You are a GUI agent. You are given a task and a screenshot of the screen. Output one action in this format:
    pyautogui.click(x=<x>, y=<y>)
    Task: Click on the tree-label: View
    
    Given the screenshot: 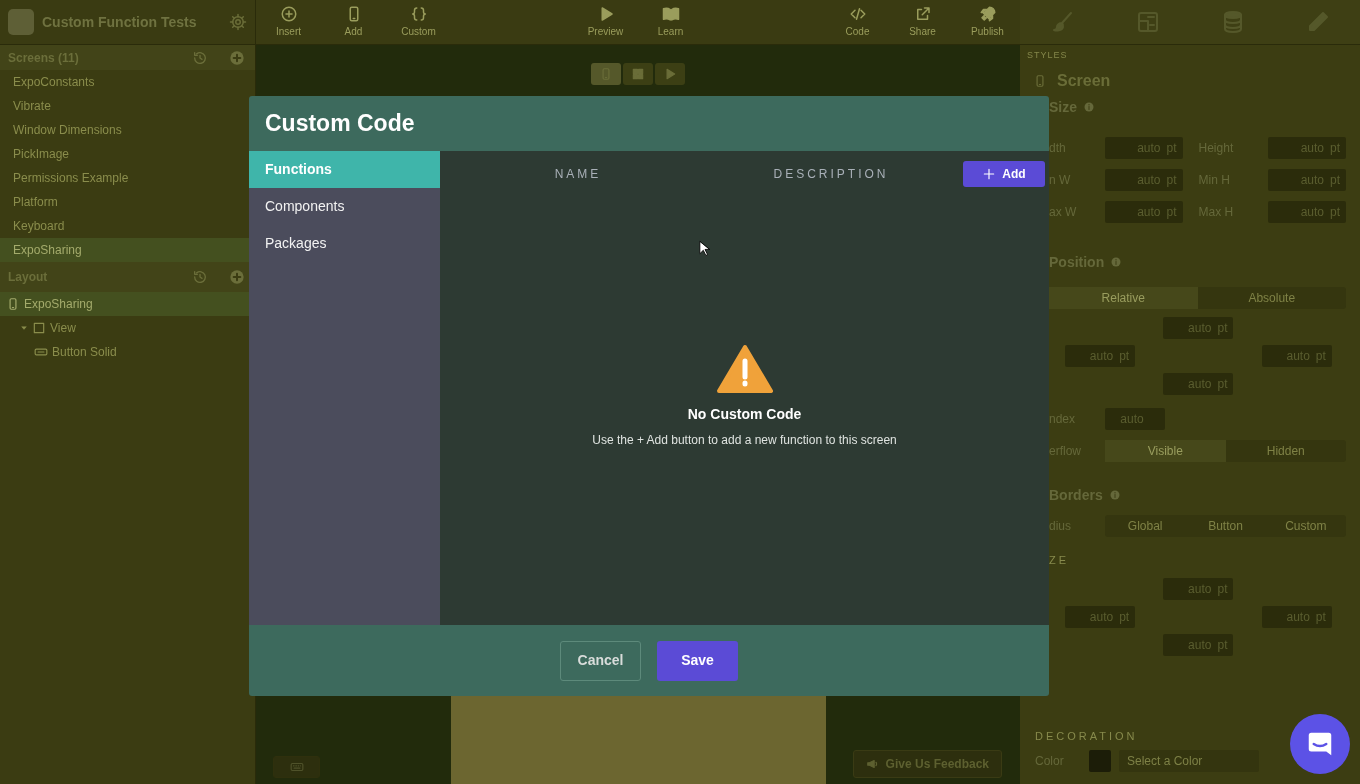 What is the action you would take?
    pyautogui.click(x=63, y=328)
    